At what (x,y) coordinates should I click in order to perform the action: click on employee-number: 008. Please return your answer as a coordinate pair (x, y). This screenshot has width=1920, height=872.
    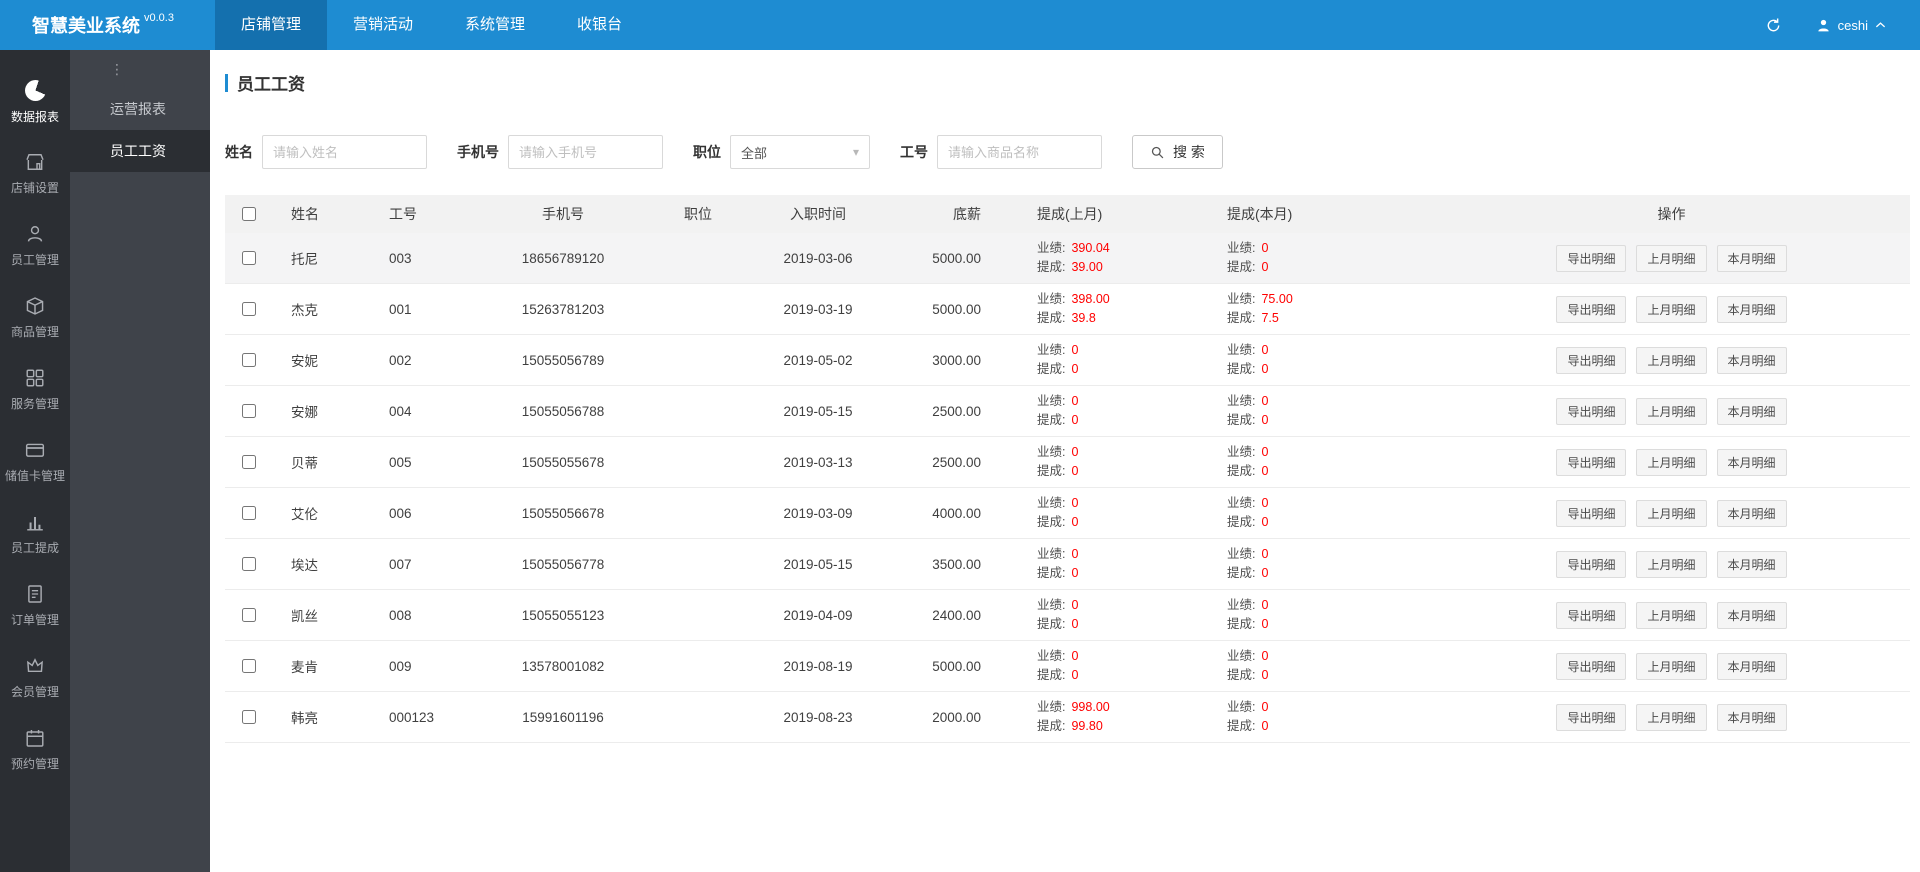
    Looking at the image, I should click on (400, 615).